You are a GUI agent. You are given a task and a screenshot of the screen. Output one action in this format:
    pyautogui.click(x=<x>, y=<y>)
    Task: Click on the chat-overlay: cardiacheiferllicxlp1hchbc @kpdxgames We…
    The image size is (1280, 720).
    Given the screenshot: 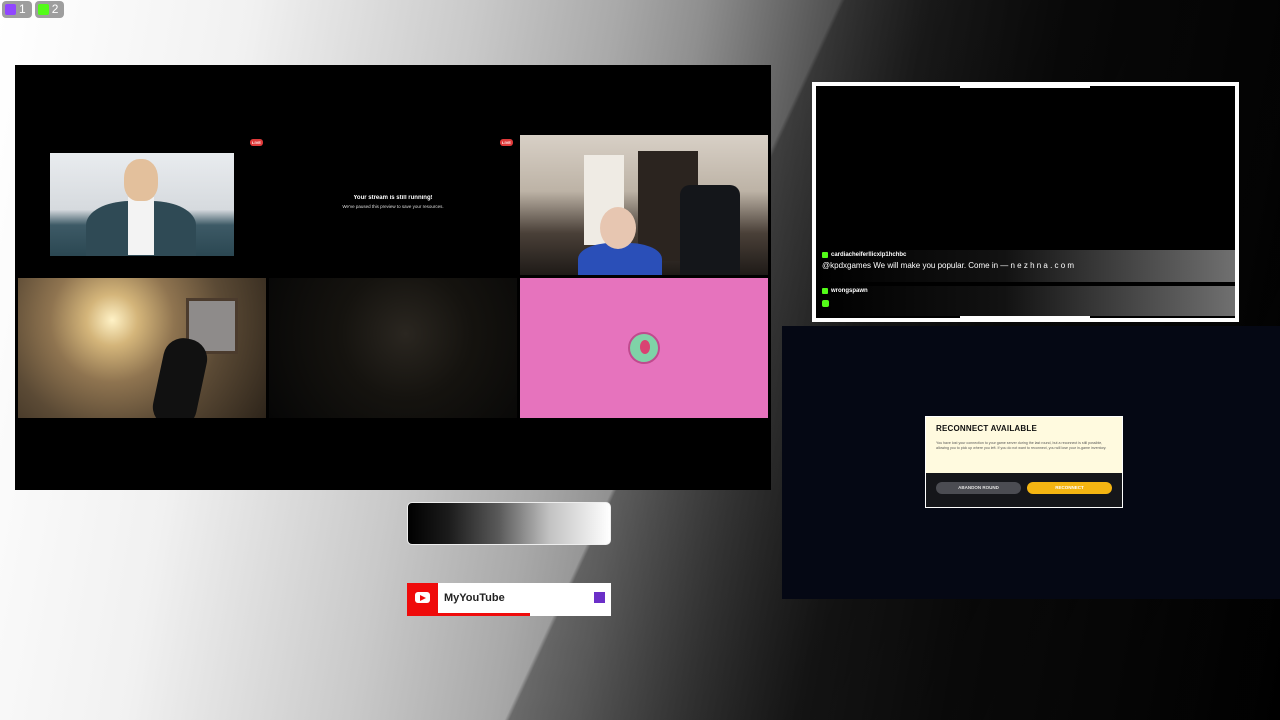 What is the action you would take?
    pyautogui.click(x=1025, y=202)
    